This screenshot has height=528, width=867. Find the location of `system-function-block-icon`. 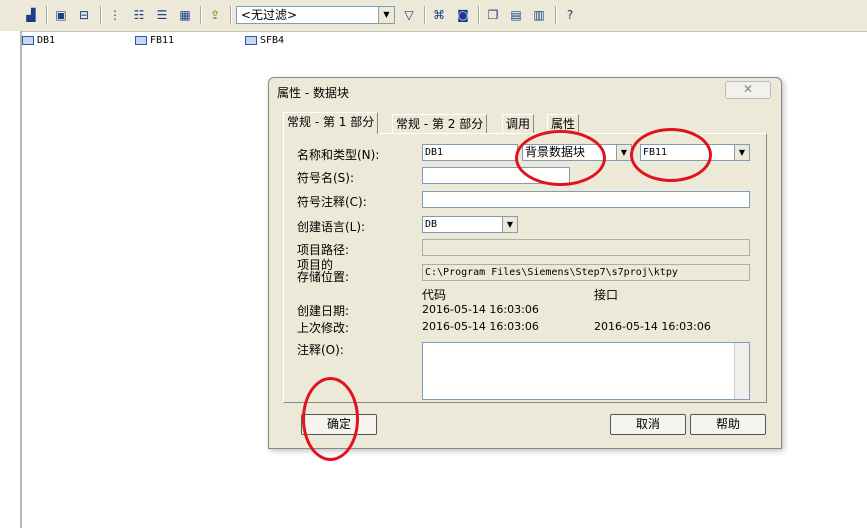

system-function-block-icon is located at coordinates (251, 40).